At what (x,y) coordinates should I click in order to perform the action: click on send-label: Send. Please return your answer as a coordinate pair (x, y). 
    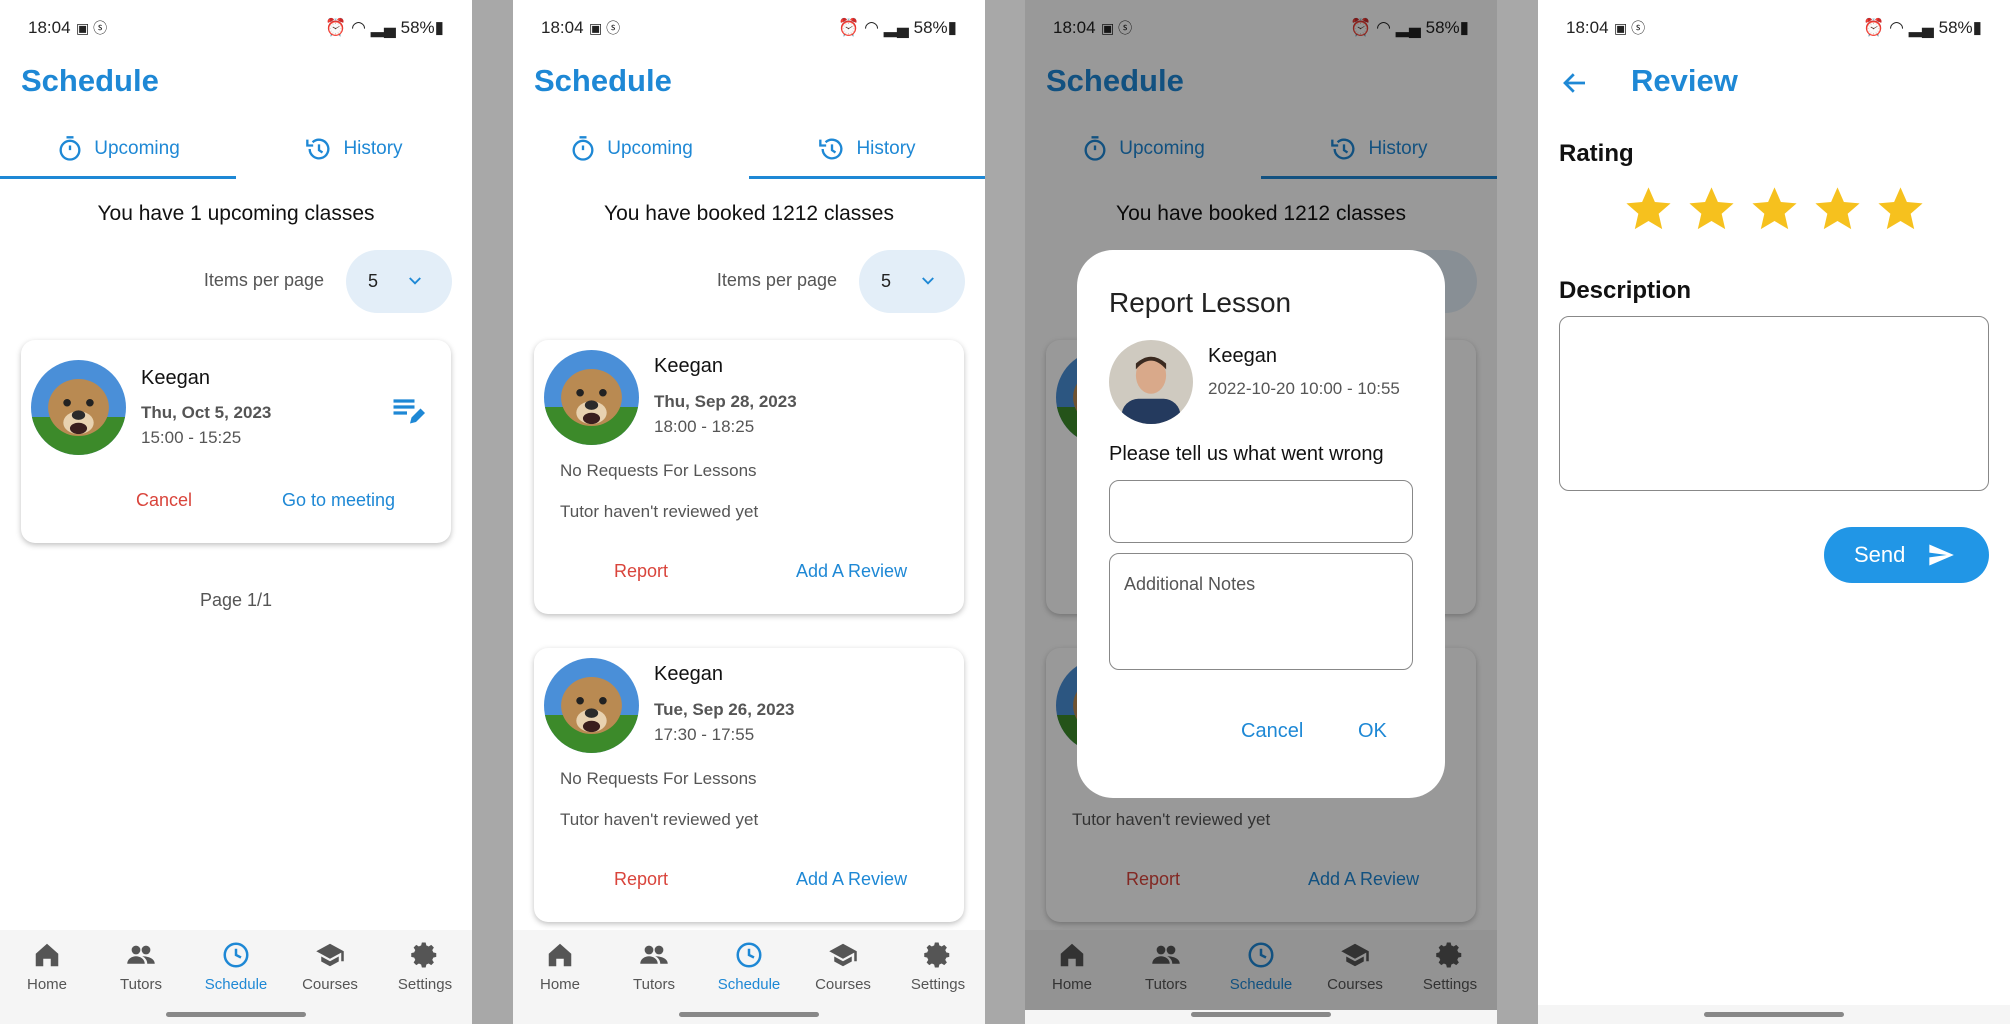
    Looking at the image, I should click on (1880, 554).